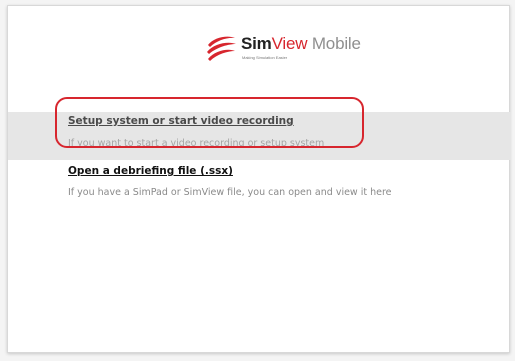 Image resolution: width=515 pixels, height=361 pixels. Describe the element at coordinates (334, 43) in the screenshot. I see `logo-word-mobile: Mobile` at that location.